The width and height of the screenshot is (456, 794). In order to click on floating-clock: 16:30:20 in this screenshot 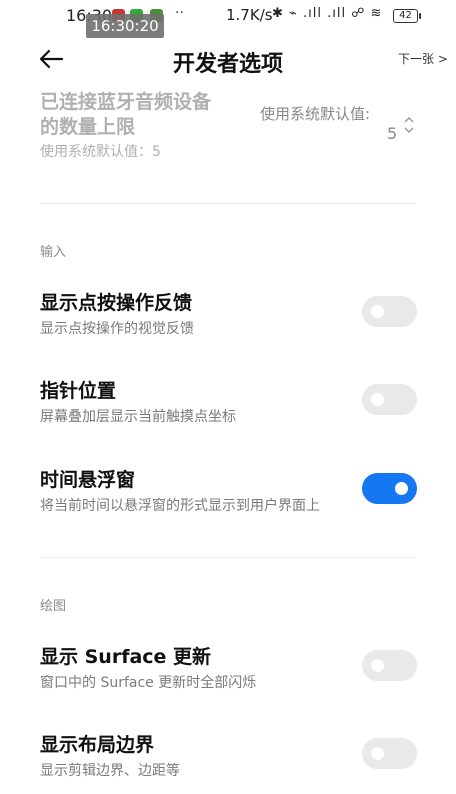, I will do `click(125, 26)`.